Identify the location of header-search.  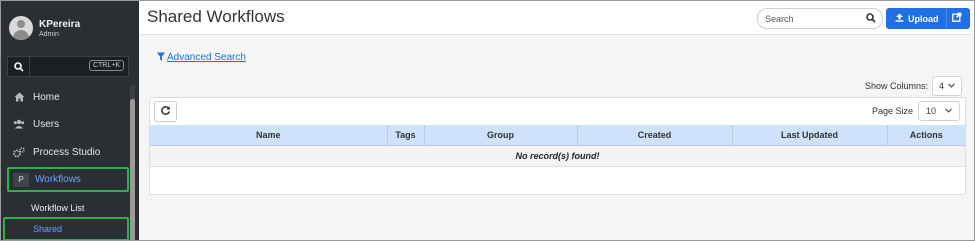
(820, 18).